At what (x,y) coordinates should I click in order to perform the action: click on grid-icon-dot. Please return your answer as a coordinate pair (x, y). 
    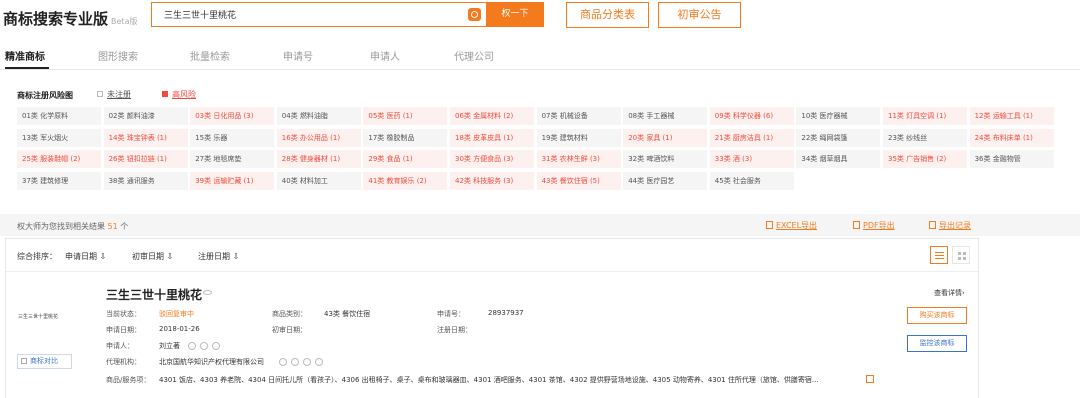
    Looking at the image, I should click on (959, 258).